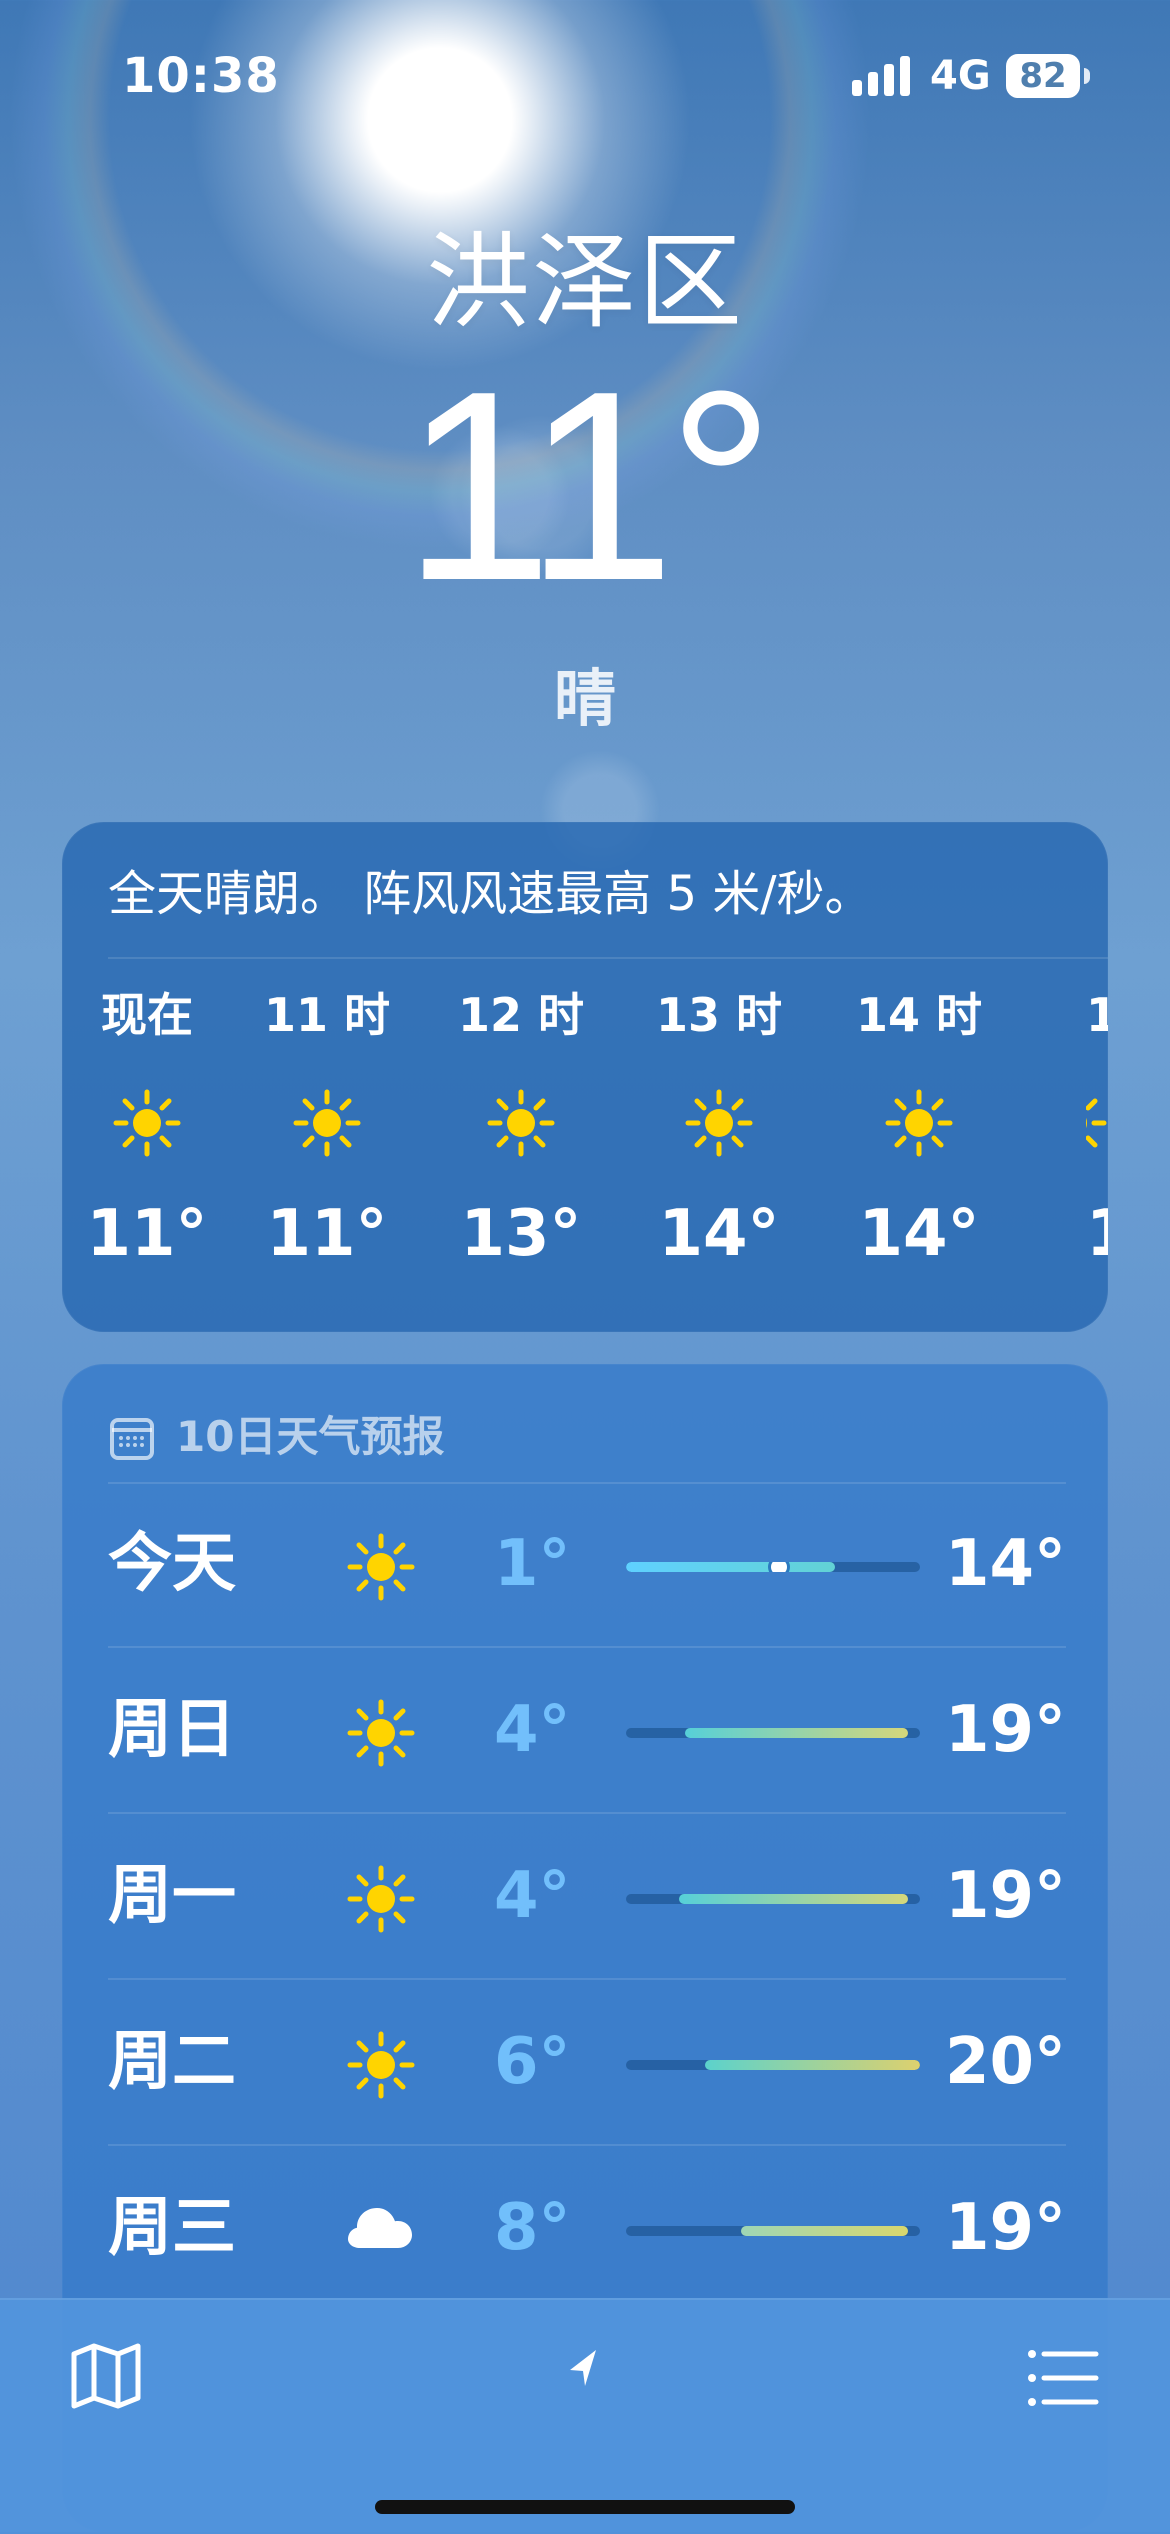  I want to click on status-bar: 10:38 4G 82, so click(585, 70).